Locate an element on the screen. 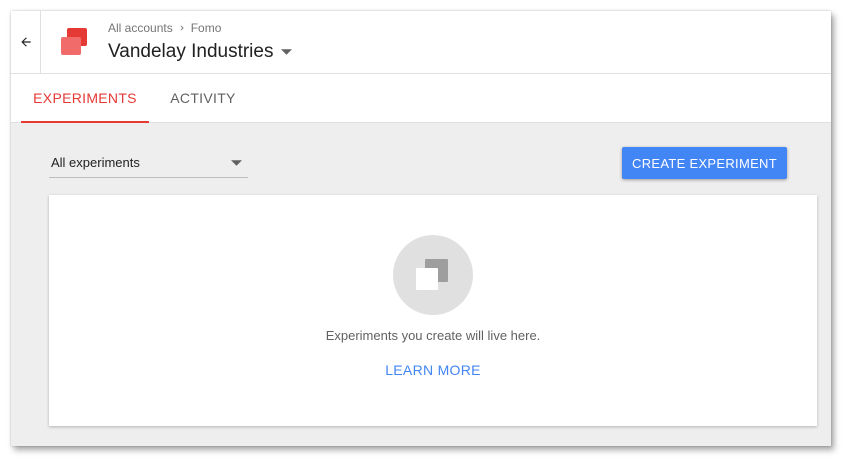 The width and height of the screenshot is (847, 461). breadcrumb: All accounts Fomo is located at coordinates (164, 28).